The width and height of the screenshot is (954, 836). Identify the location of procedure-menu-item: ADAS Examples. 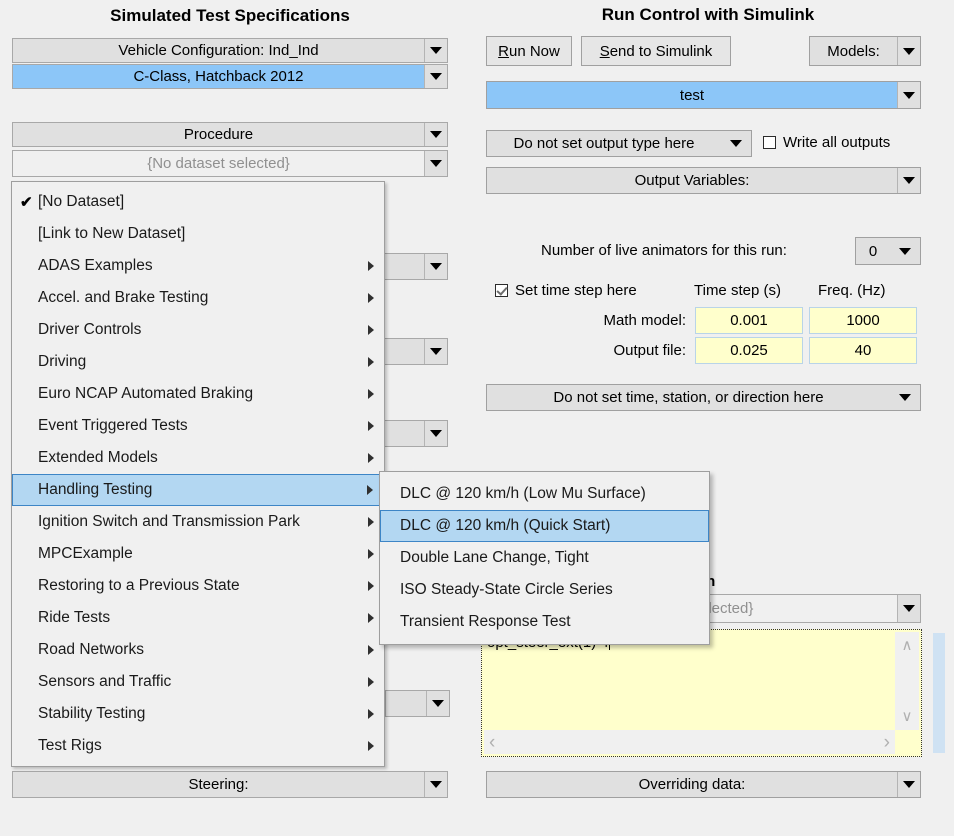
(198, 266).